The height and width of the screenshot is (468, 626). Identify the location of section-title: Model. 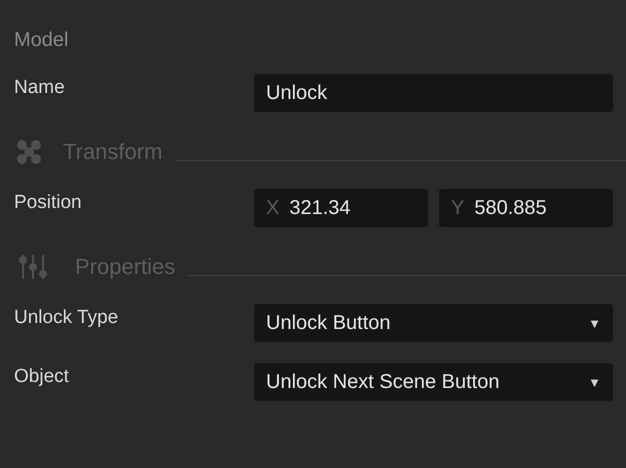
(41, 40).